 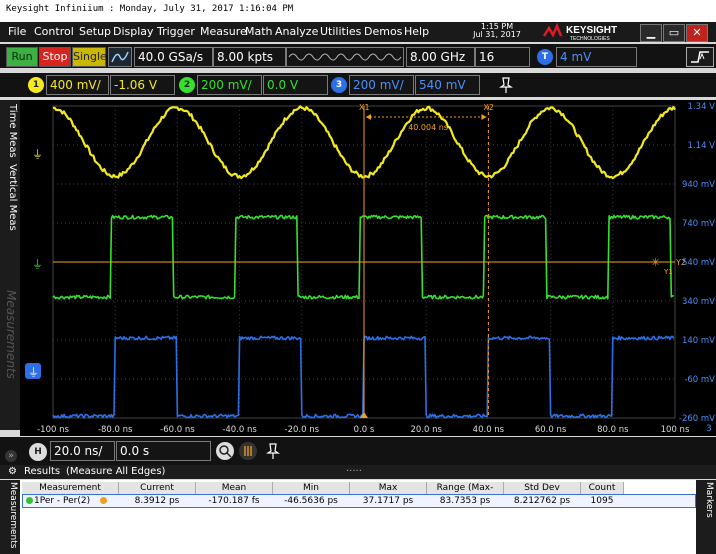 What do you see at coordinates (17, 31) in the screenshot?
I see `menu-file: File` at bounding box center [17, 31].